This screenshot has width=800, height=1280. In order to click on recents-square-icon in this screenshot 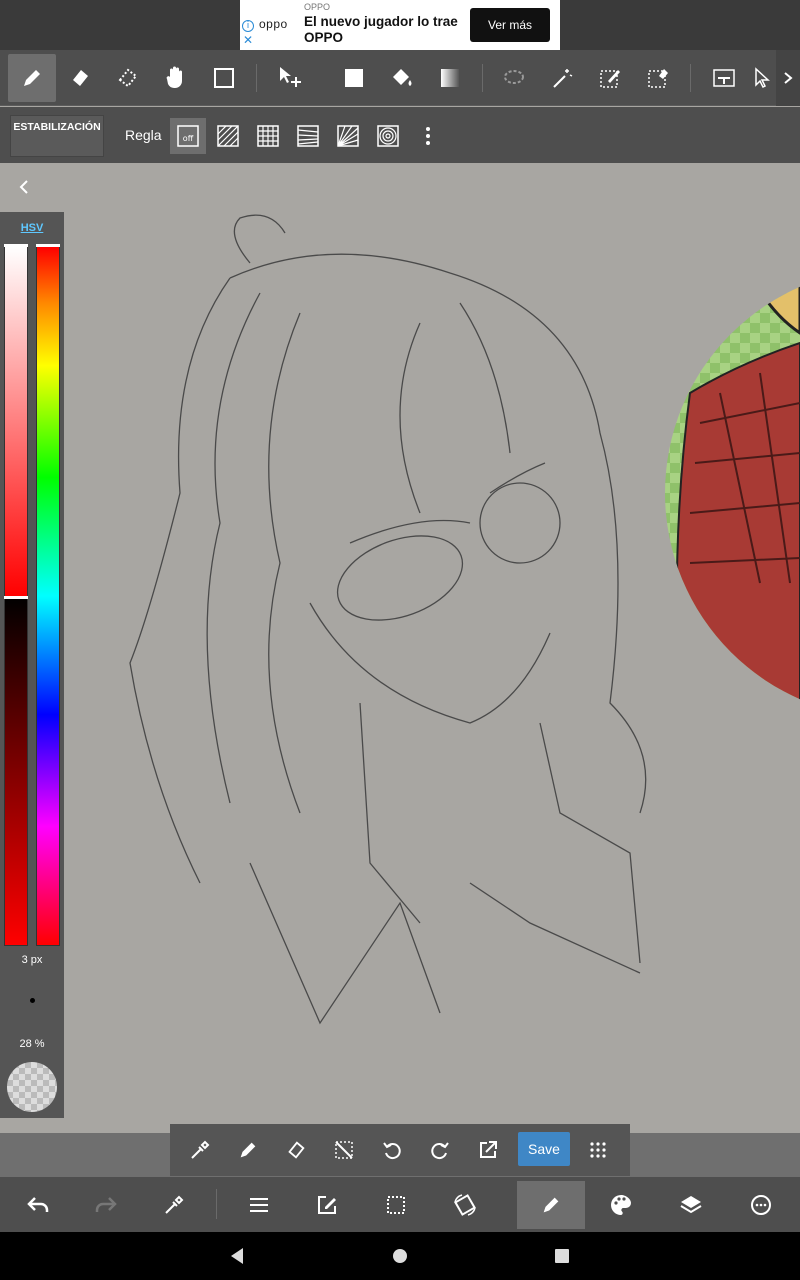, I will do `click(562, 1256)`.